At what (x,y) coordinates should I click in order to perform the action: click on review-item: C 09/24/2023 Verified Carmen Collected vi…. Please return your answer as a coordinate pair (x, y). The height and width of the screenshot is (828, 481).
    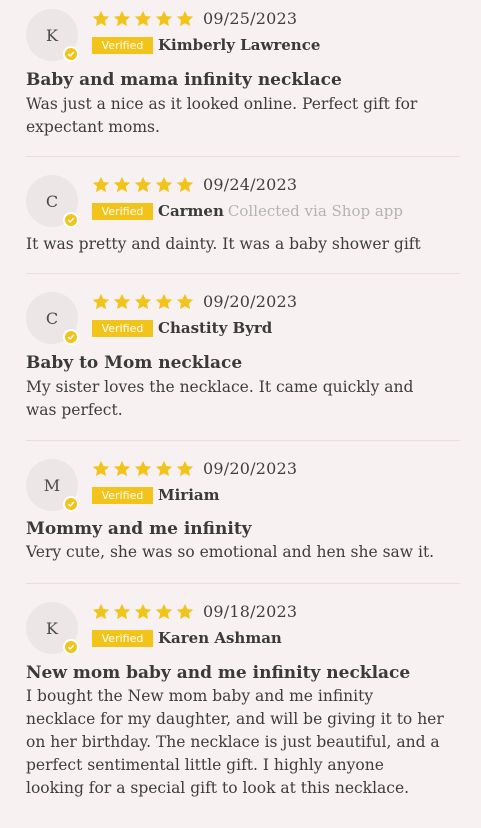
    Looking at the image, I should click on (240, 215).